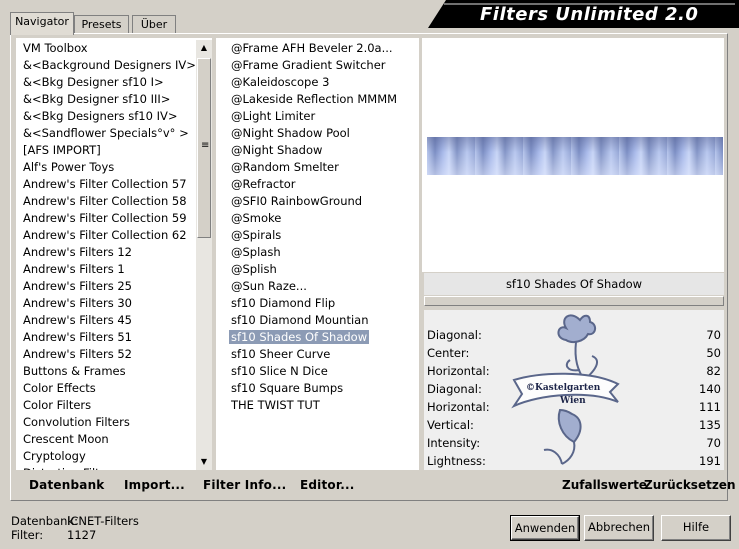 Image resolution: width=739 pixels, height=549 pixels. Describe the element at coordinates (575, 463) in the screenshot. I see `parameter-row: Lightness: 191` at that location.